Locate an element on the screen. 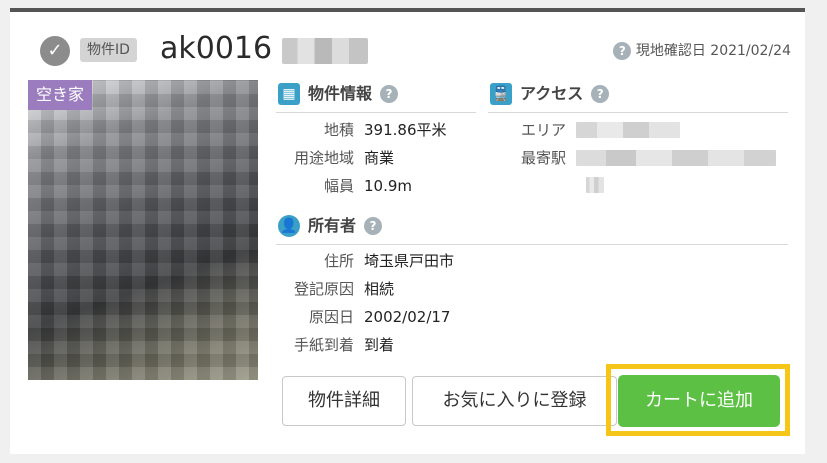  owner-row-letter: 手紙到着 到着 is located at coordinates (344, 345).